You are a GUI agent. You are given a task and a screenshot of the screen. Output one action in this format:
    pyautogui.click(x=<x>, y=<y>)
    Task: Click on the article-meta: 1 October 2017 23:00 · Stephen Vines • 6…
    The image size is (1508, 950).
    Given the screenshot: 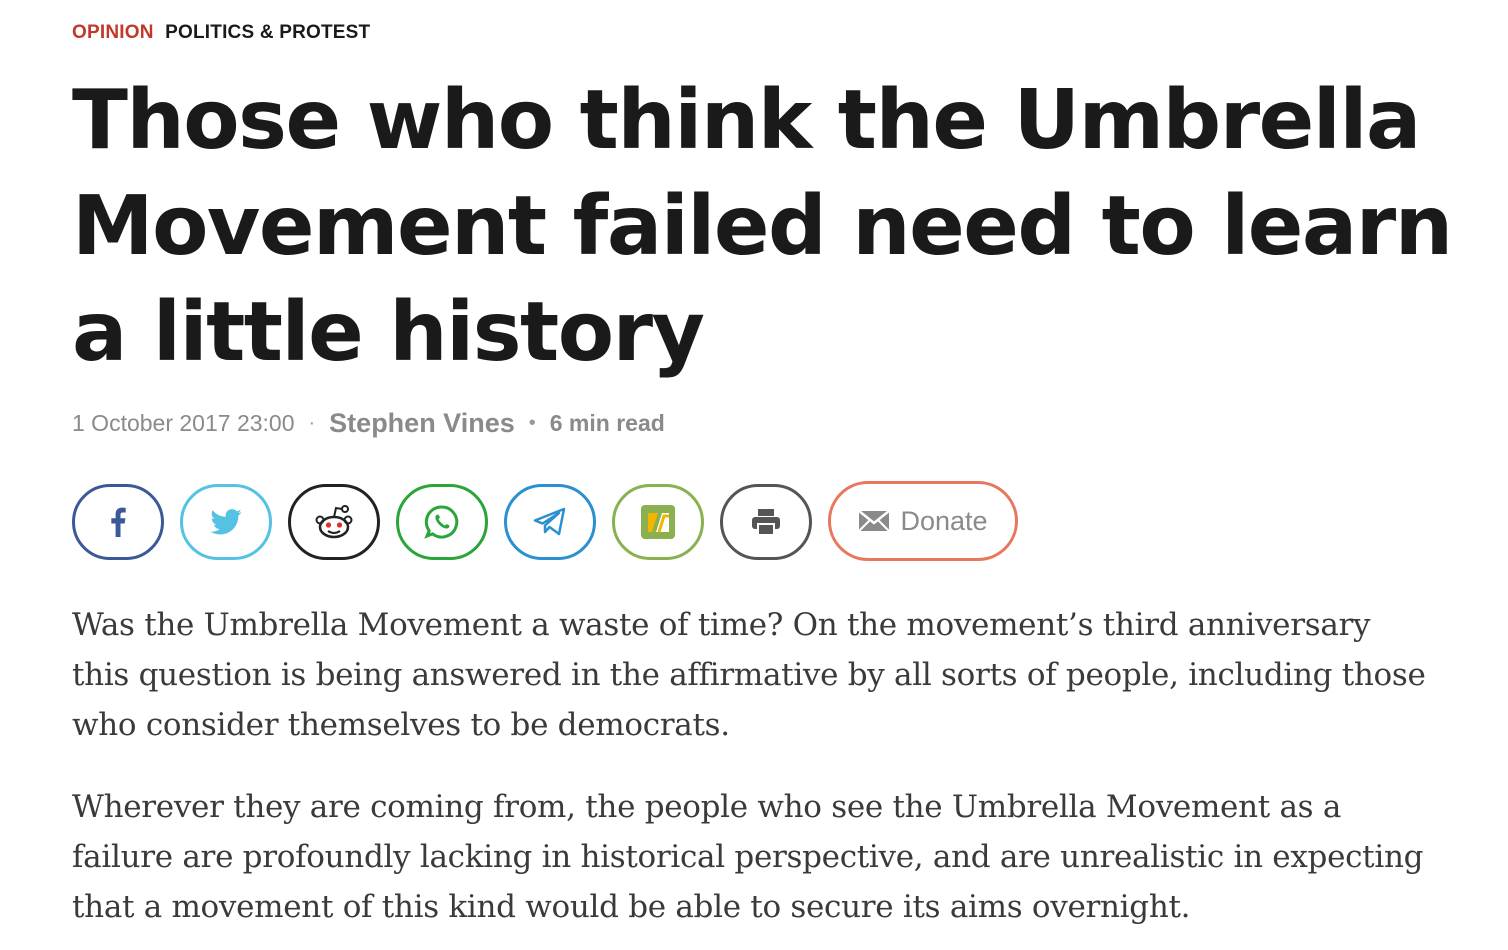 What is the action you would take?
    pyautogui.click(x=368, y=423)
    